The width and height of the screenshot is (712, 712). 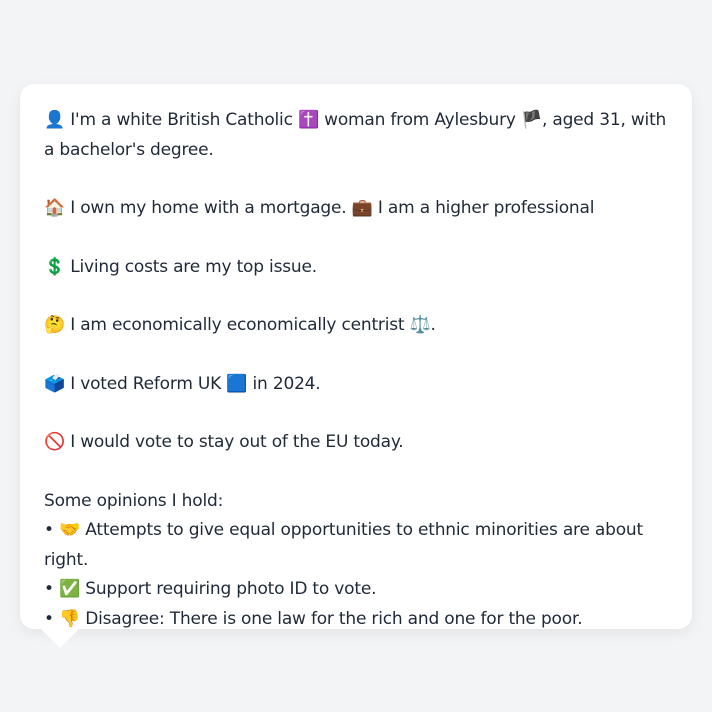 What do you see at coordinates (54, 383) in the screenshot?
I see `ballot-box-icon: 🗳️` at bounding box center [54, 383].